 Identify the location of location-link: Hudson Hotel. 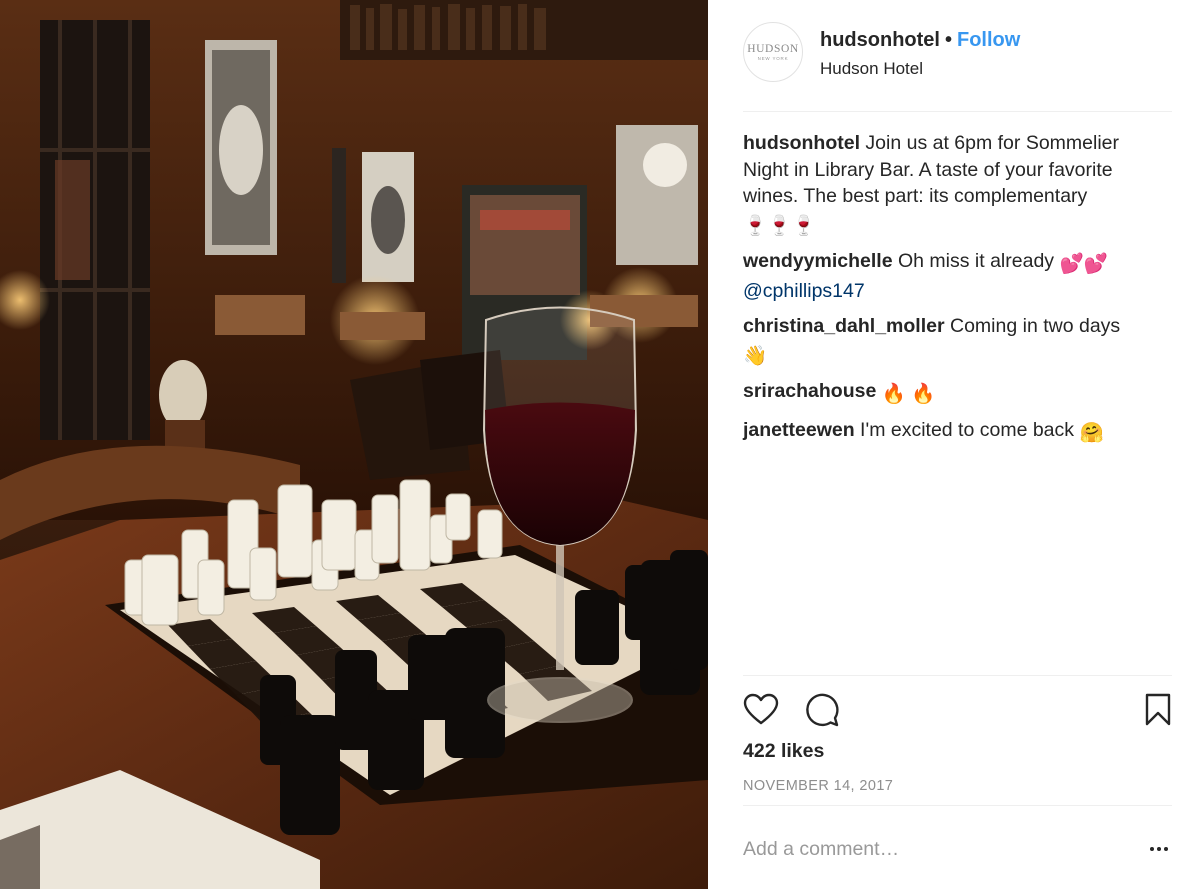
(871, 69).